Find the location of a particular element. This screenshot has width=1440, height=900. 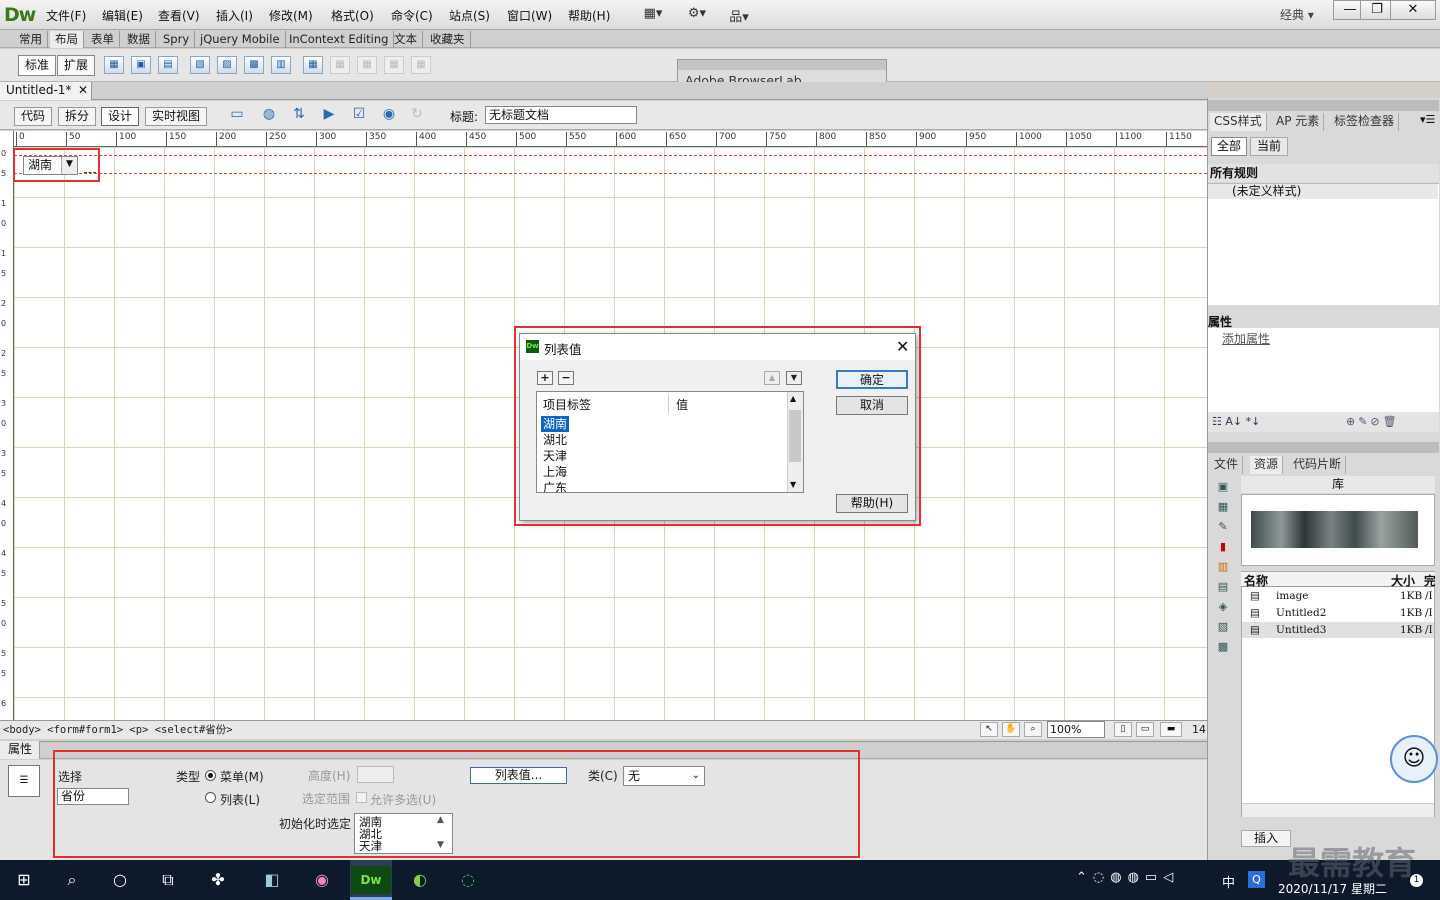

tab-spry: Spry is located at coordinates (177, 39).